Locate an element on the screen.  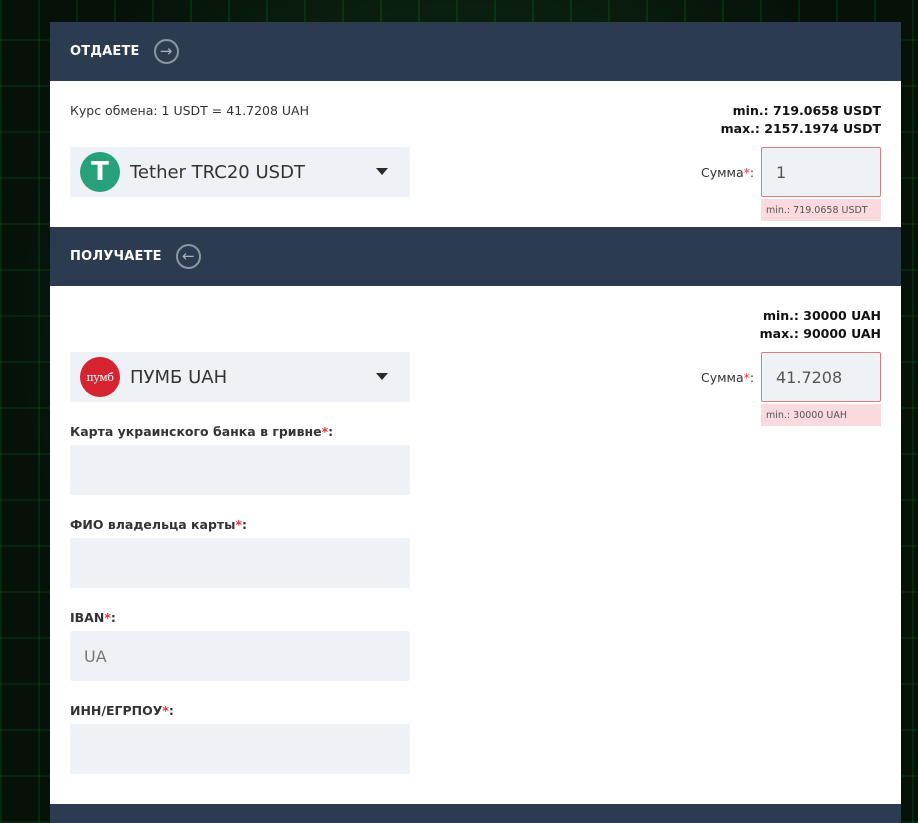
next-section-header is located at coordinates (475, 813).